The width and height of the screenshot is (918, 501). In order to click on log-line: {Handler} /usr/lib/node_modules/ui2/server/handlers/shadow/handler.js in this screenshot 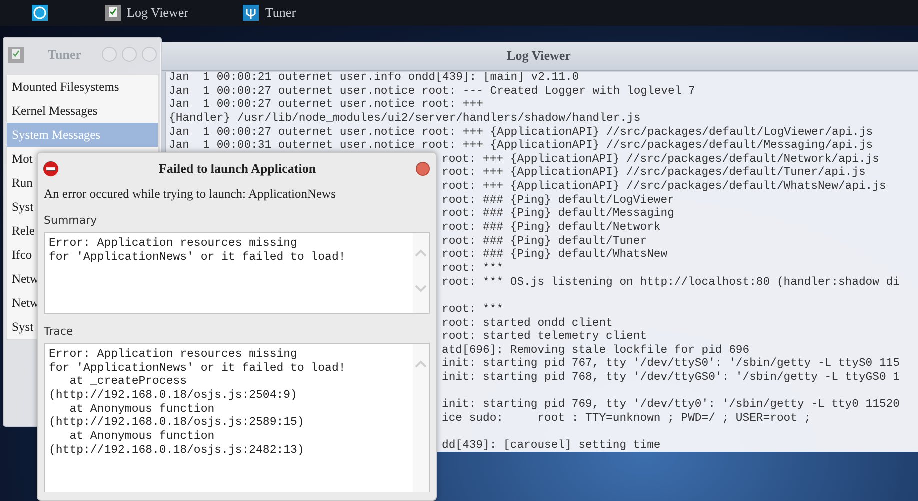, I will do `click(405, 119)`.